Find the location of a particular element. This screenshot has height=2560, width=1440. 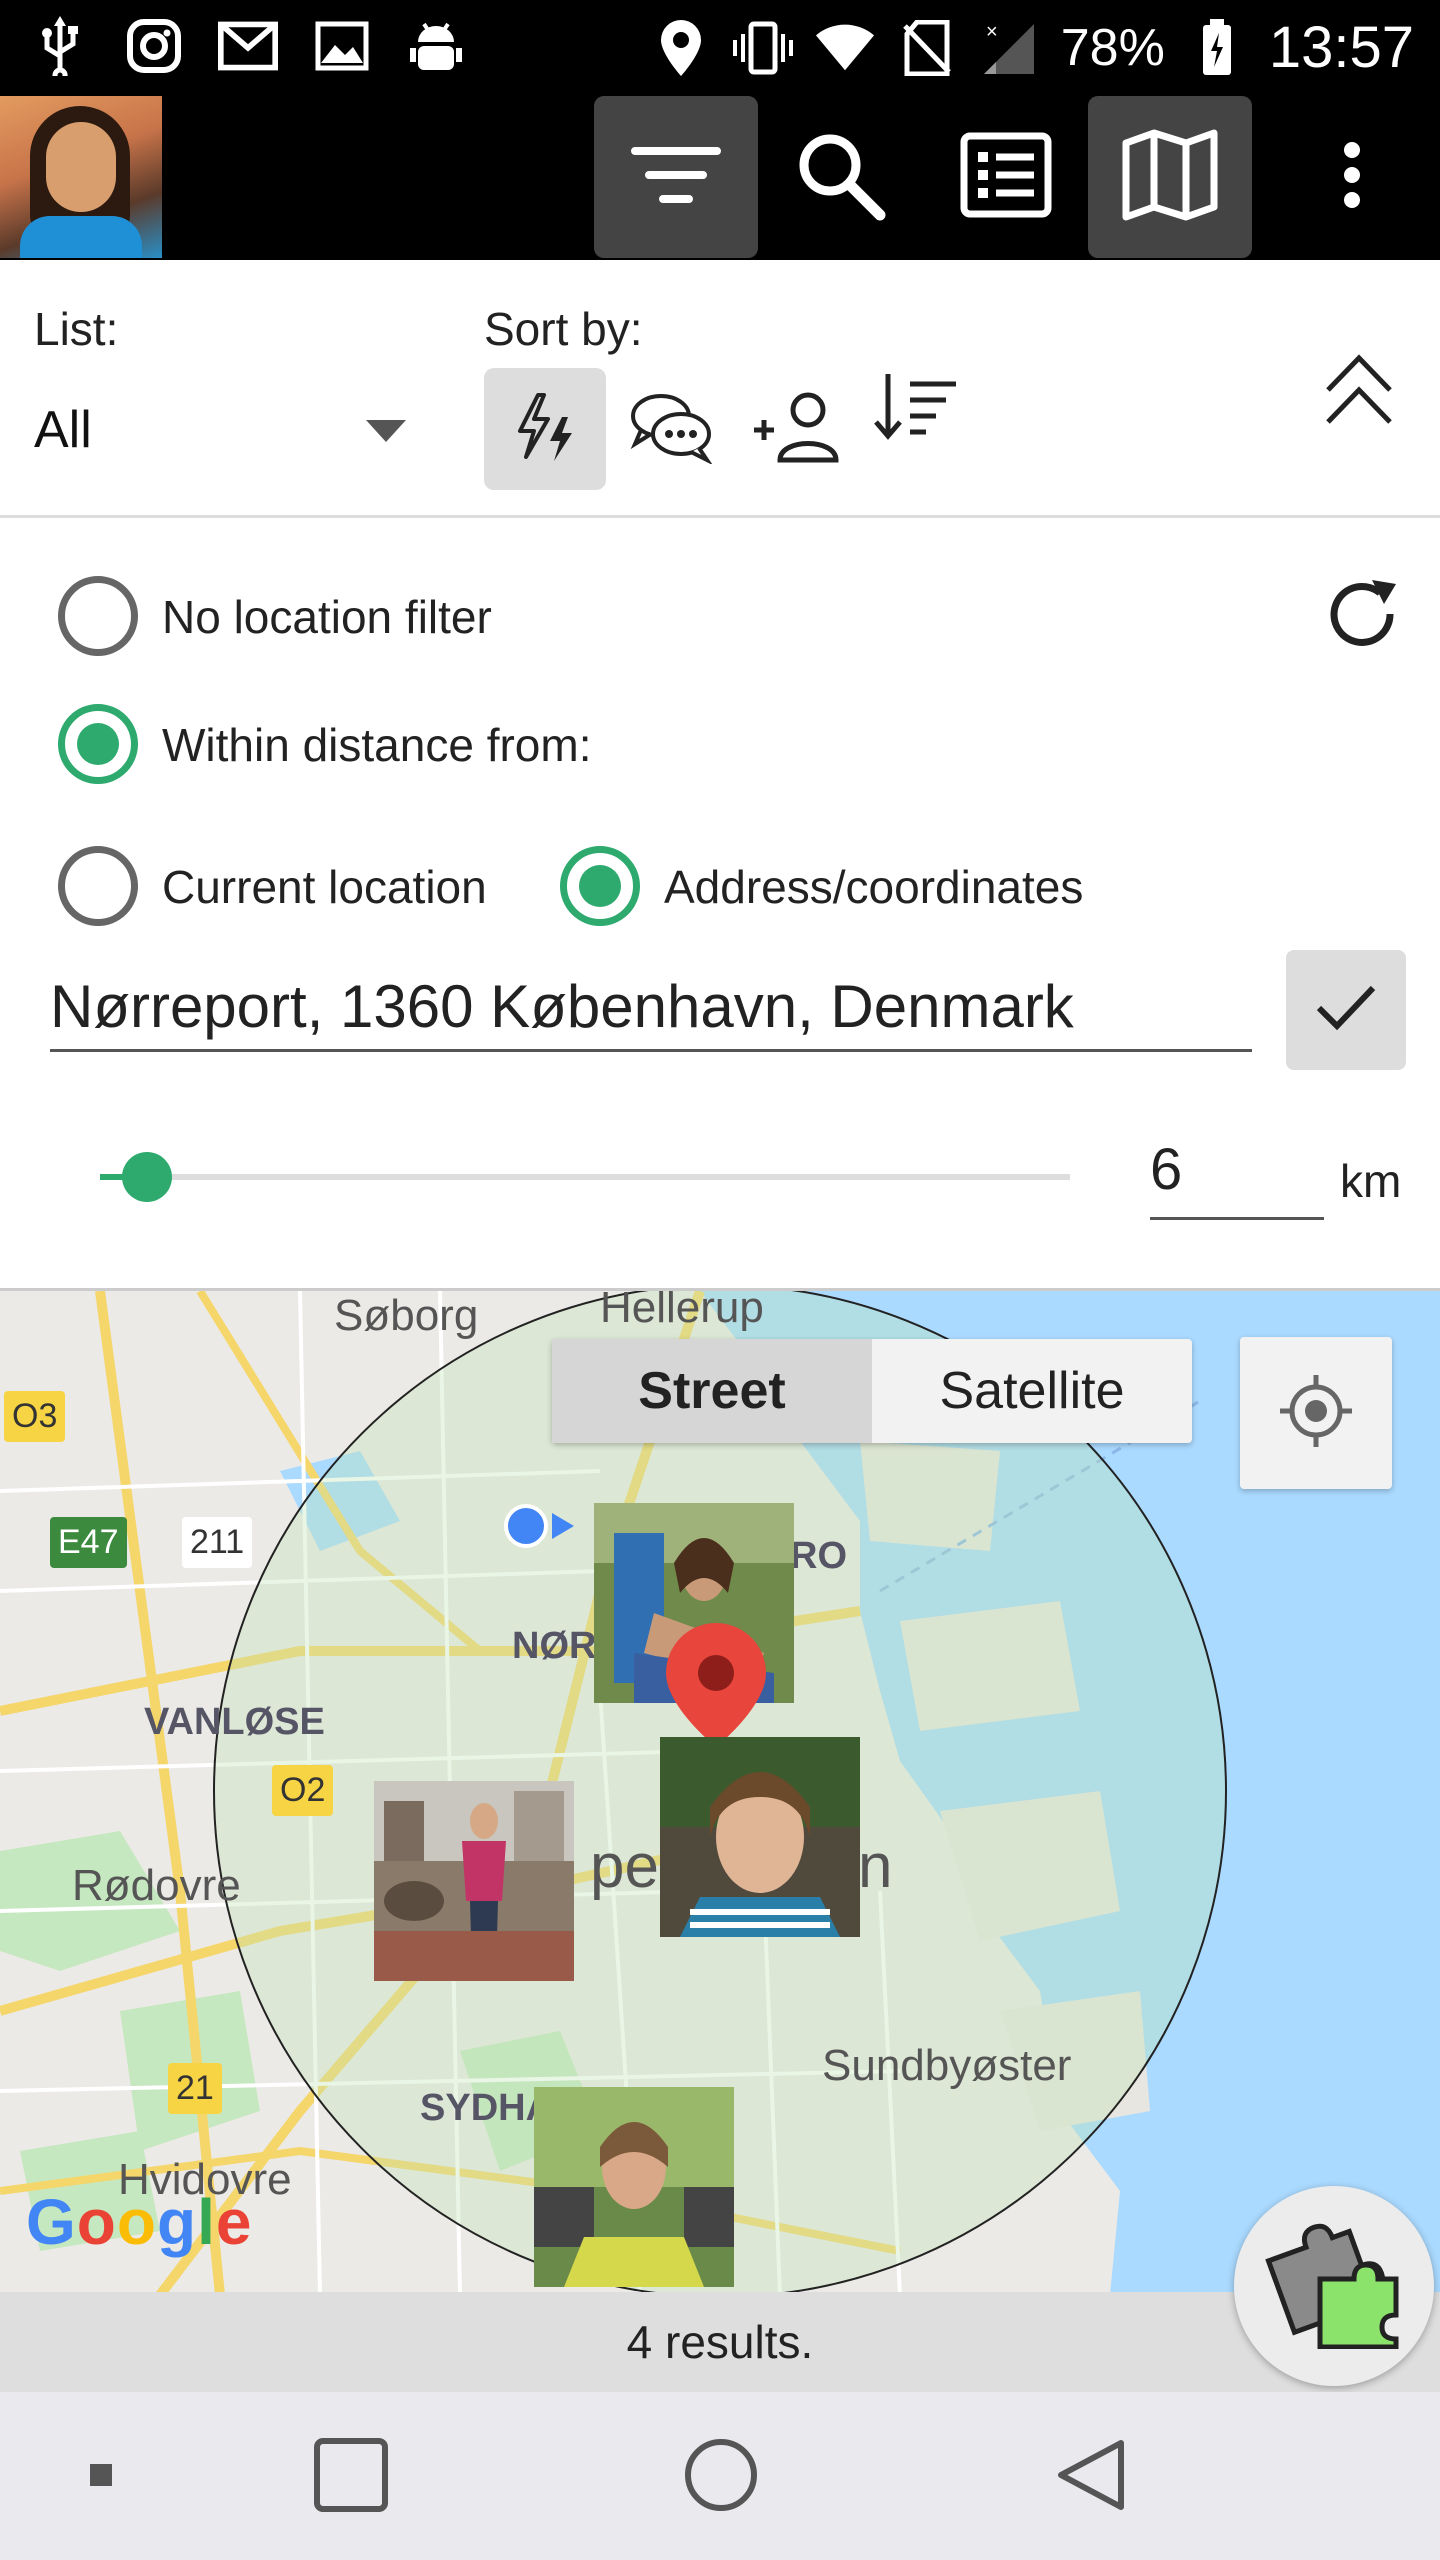

current-location-label: Current location is located at coordinates (324, 887).